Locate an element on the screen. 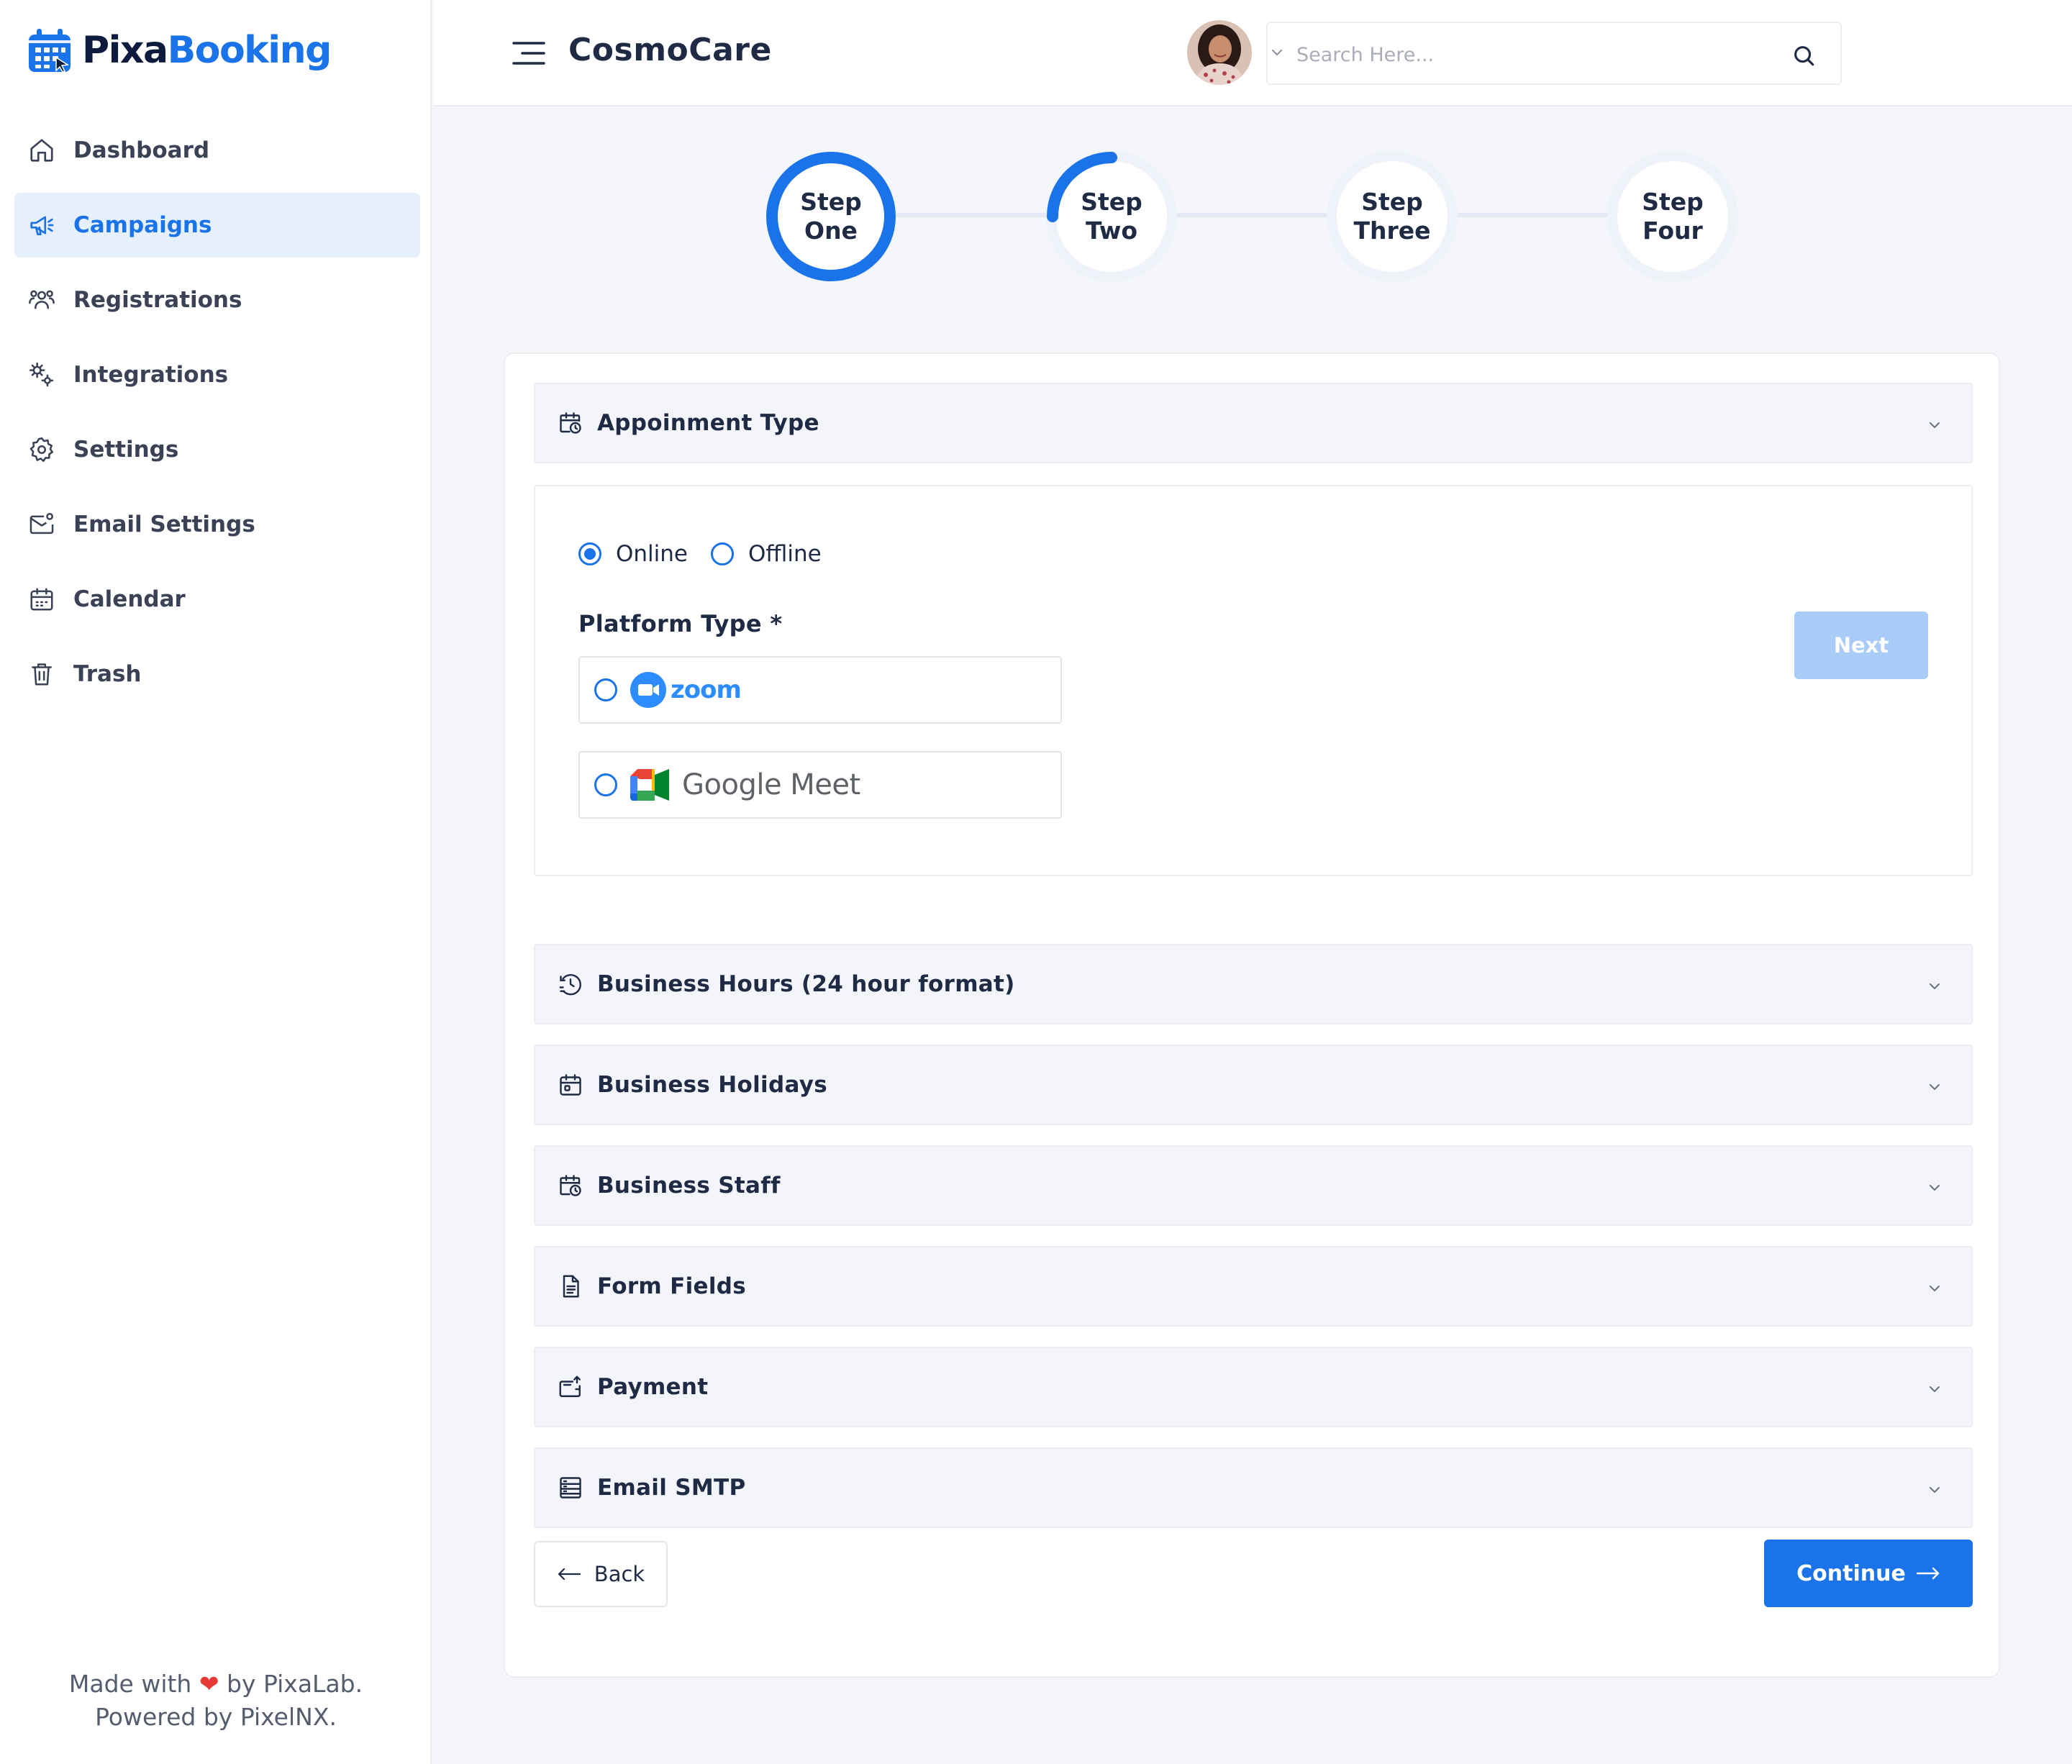 The width and height of the screenshot is (2072, 1764). avatar-image is located at coordinates (1219, 52).